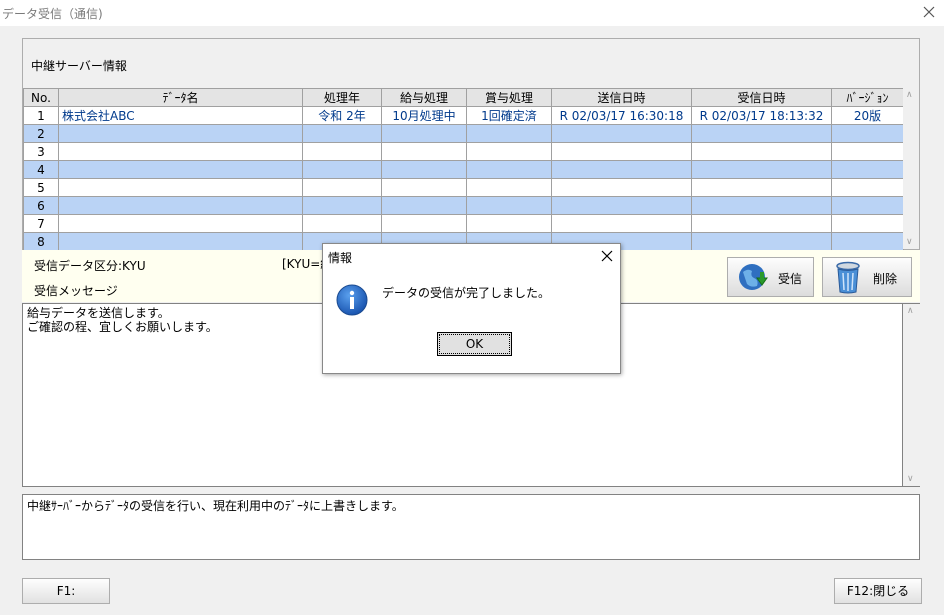 The width and height of the screenshot is (944, 615). What do you see at coordinates (770, 277) in the screenshot?
I see `receive-button: 受信` at bounding box center [770, 277].